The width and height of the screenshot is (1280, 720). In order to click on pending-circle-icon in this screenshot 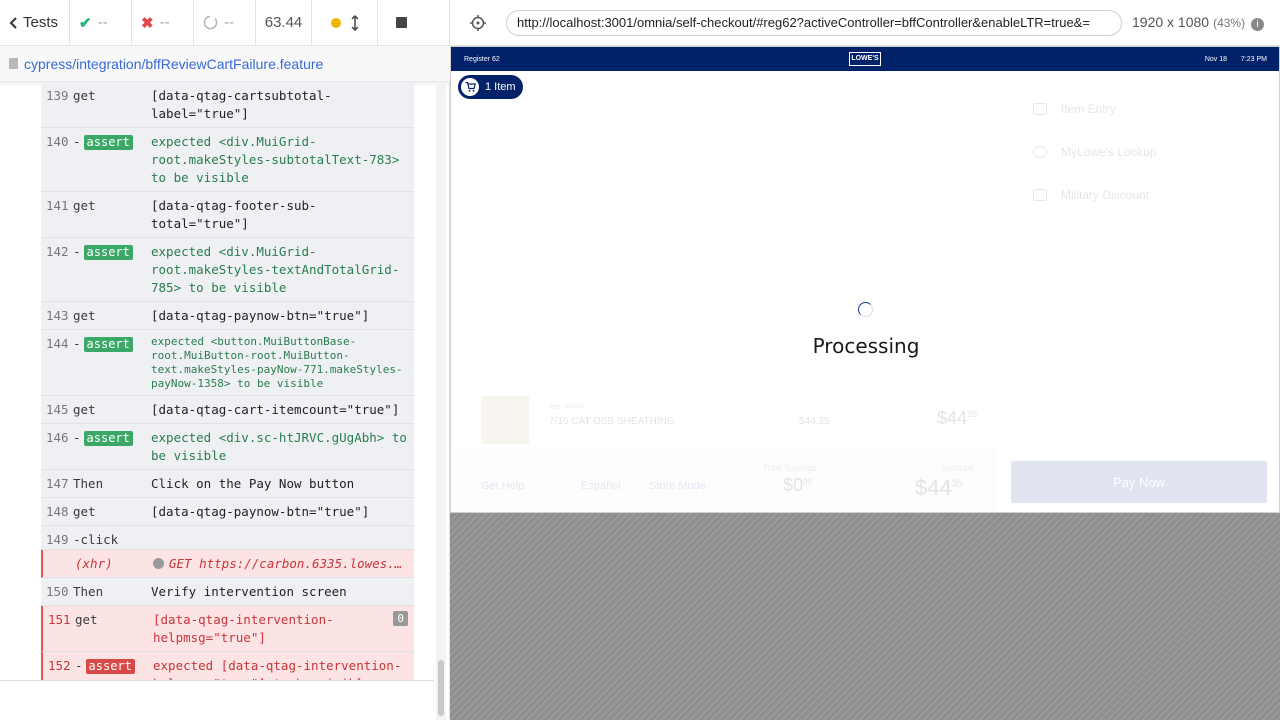, I will do `click(210, 22)`.